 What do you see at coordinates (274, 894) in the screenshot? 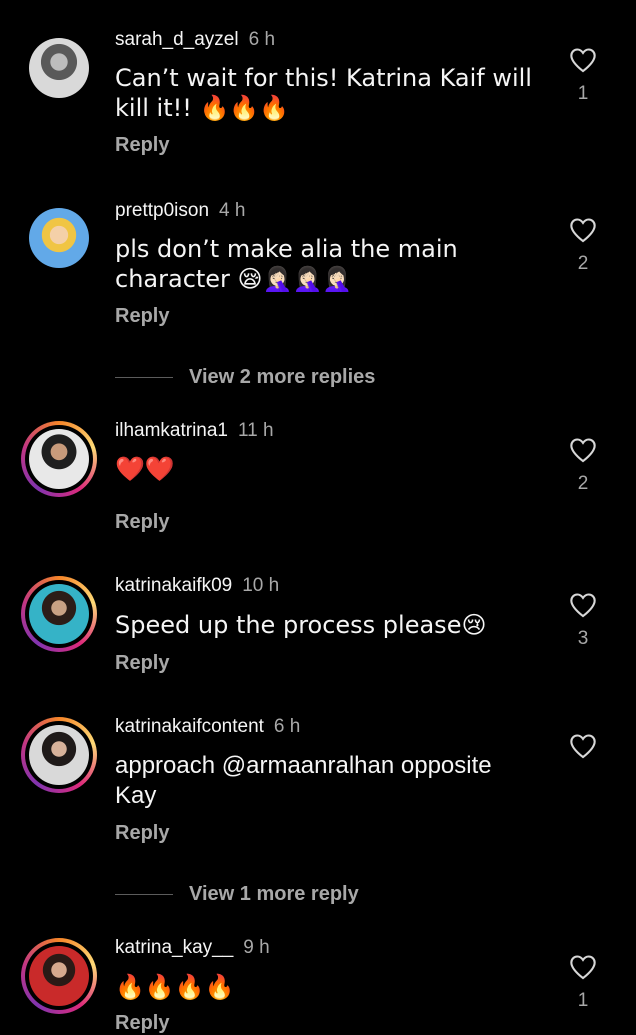
I see `view-more-label: View 1 more reply` at bounding box center [274, 894].